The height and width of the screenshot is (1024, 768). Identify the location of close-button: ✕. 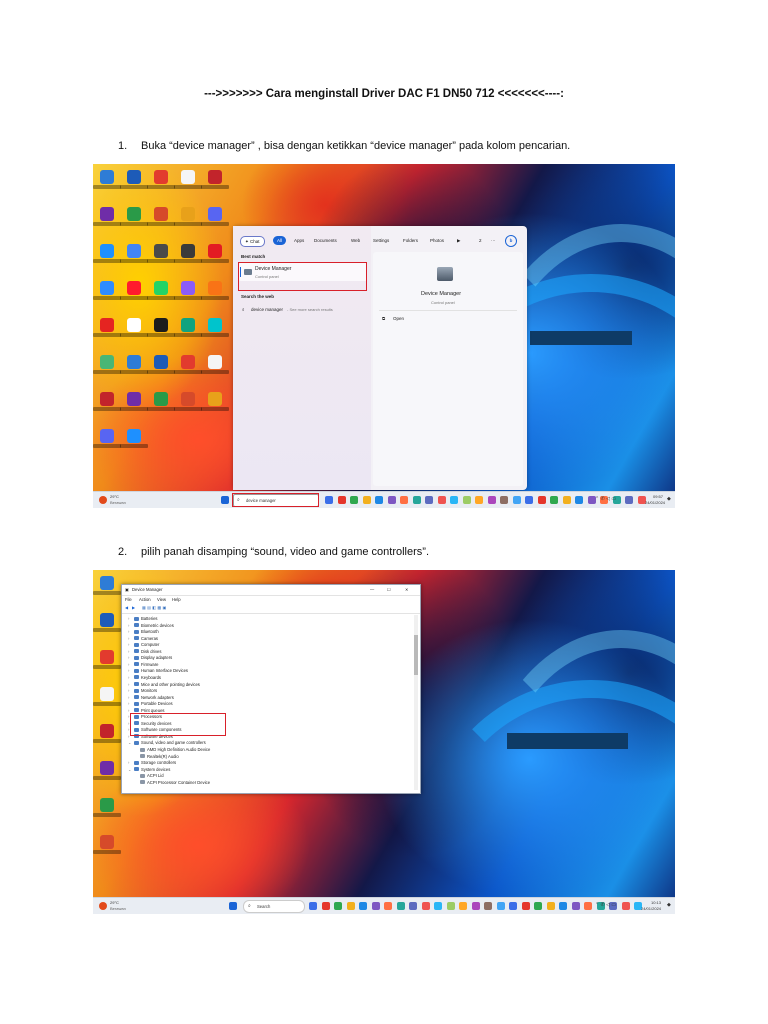
(407, 589).